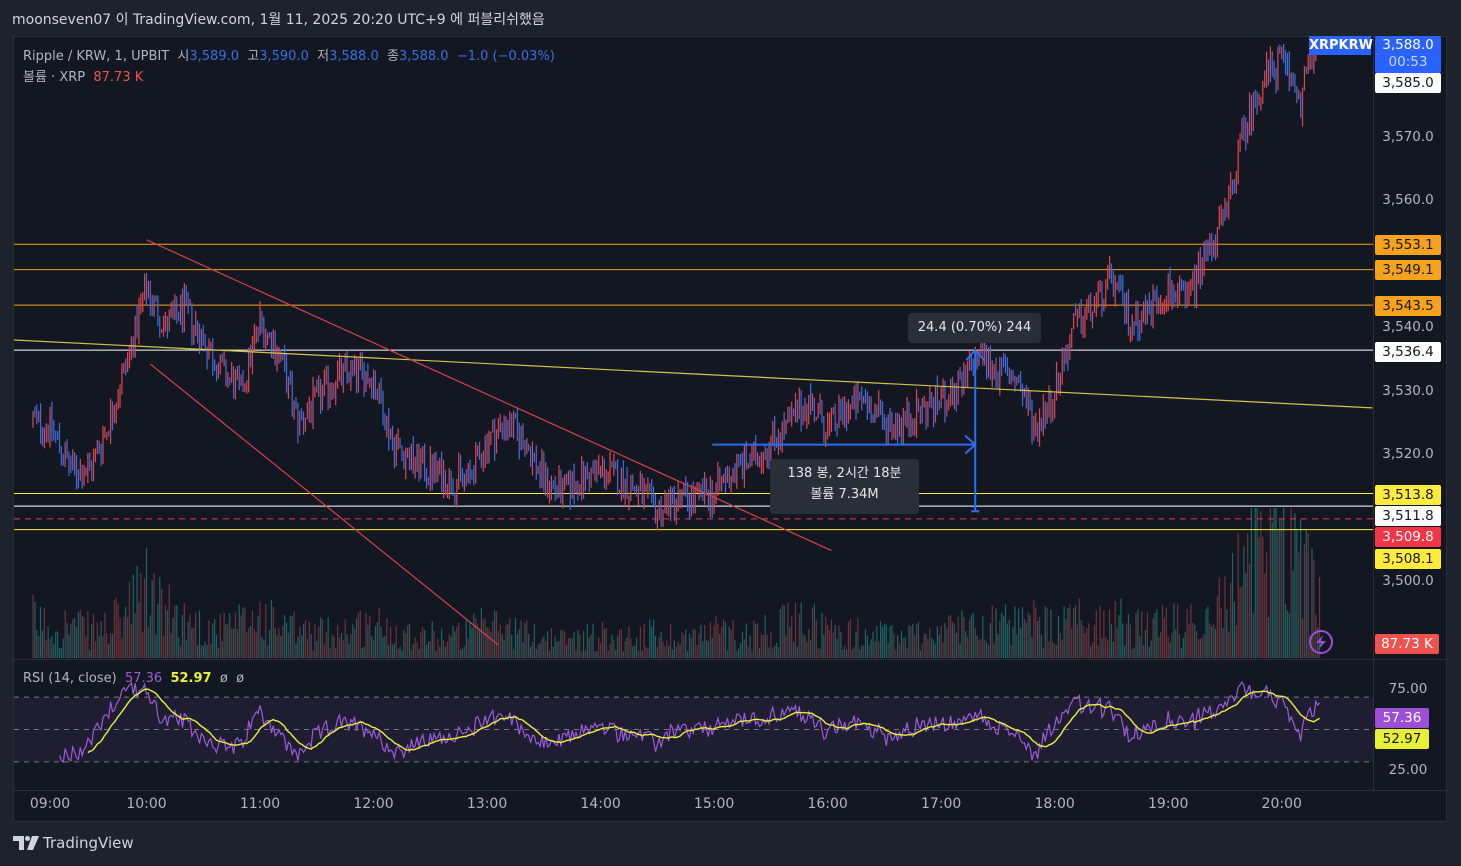 Image resolution: width=1461 pixels, height=866 pixels. I want to click on symbol-name: Ripple / KRW, 1, UPBIT, so click(96, 56).